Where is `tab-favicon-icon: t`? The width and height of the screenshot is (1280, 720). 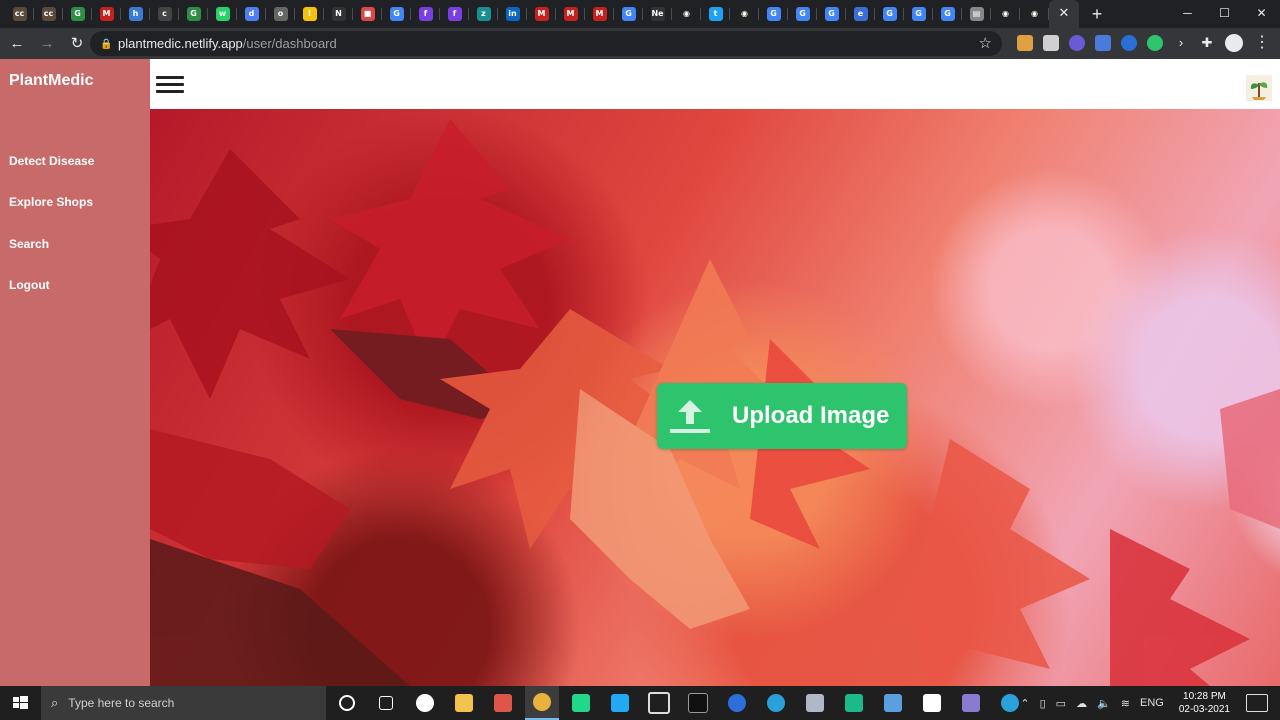 tab-favicon-icon: t is located at coordinates (715, 14).